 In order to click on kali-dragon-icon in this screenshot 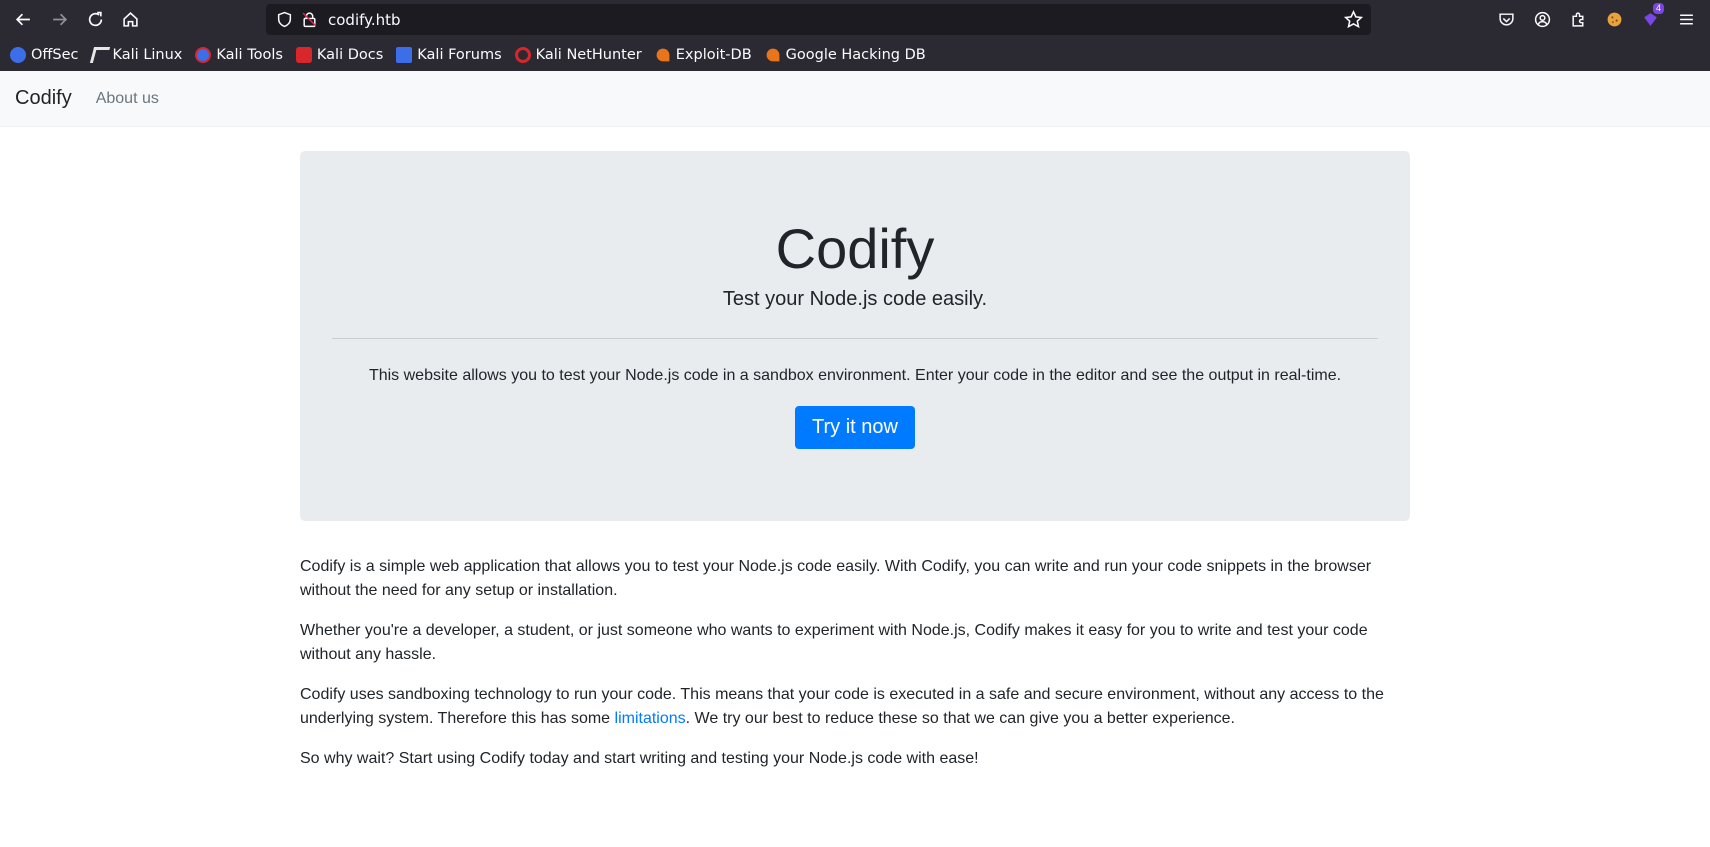, I will do `click(99, 54)`.